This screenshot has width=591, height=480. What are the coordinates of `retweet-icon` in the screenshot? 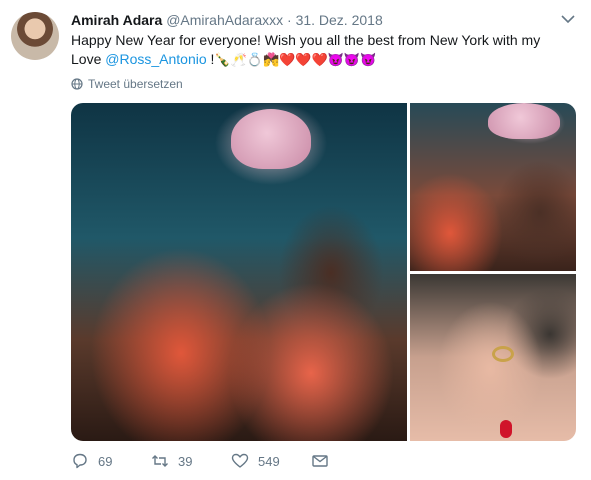 It's located at (160, 461).